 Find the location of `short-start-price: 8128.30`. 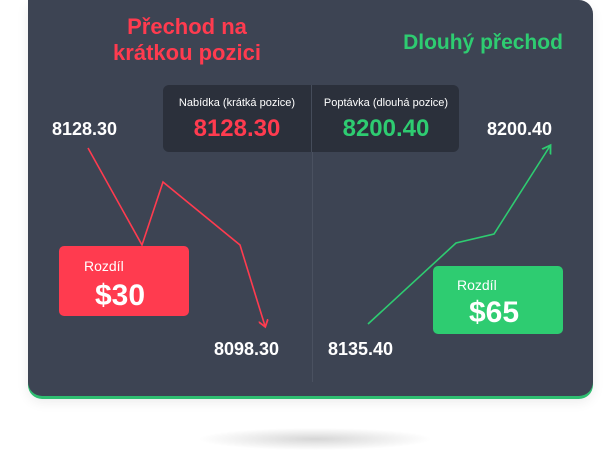

short-start-price: 8128.30 is located at coordinates (85, 129).